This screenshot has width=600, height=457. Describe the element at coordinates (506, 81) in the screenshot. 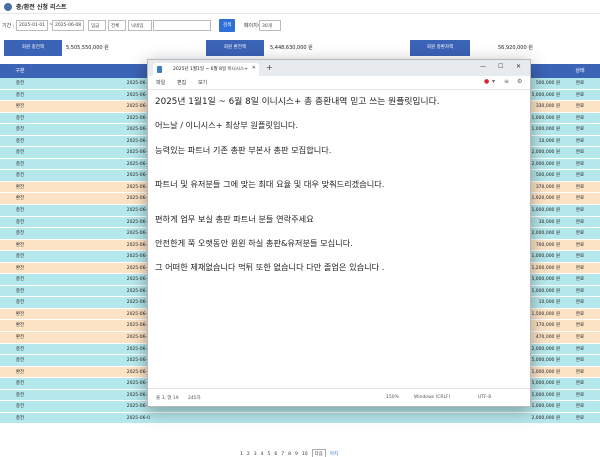

I see `format-icon: ≡` at that location.